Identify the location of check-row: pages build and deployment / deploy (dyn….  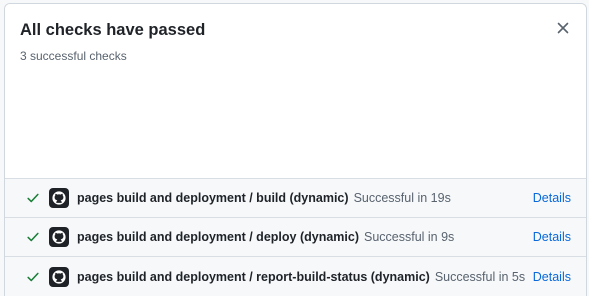
(295, 237).